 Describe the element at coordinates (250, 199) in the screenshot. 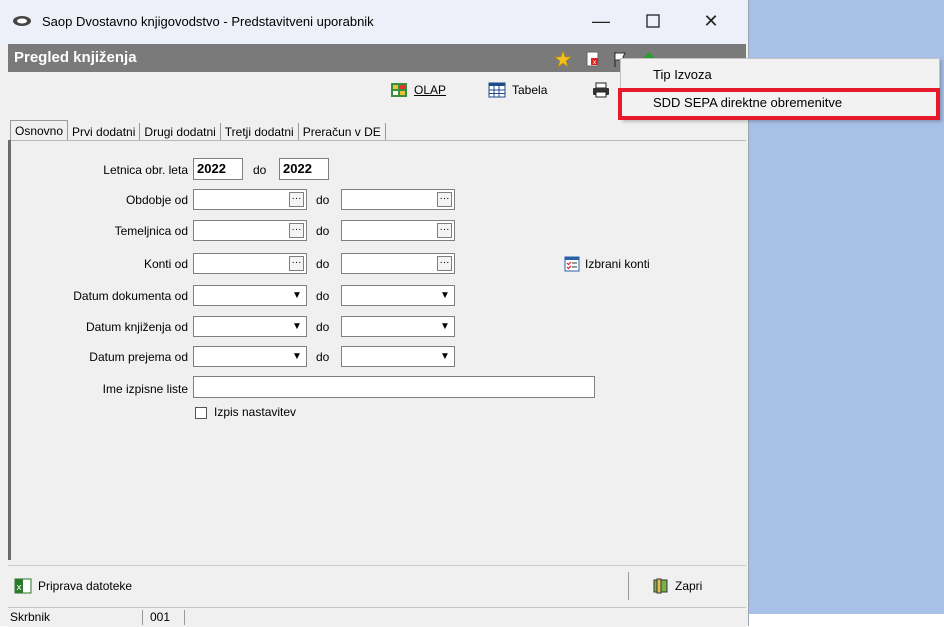

I see `obdobje-from-input: ···` at that location.